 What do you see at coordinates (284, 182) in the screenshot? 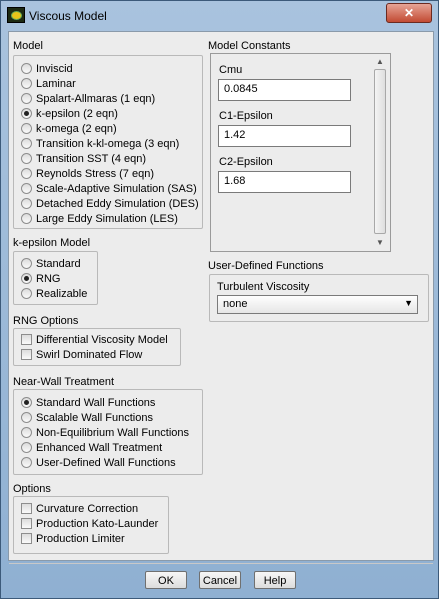
I see `c2-epsilon-field: 1.68` at bounding box center [284, 182].